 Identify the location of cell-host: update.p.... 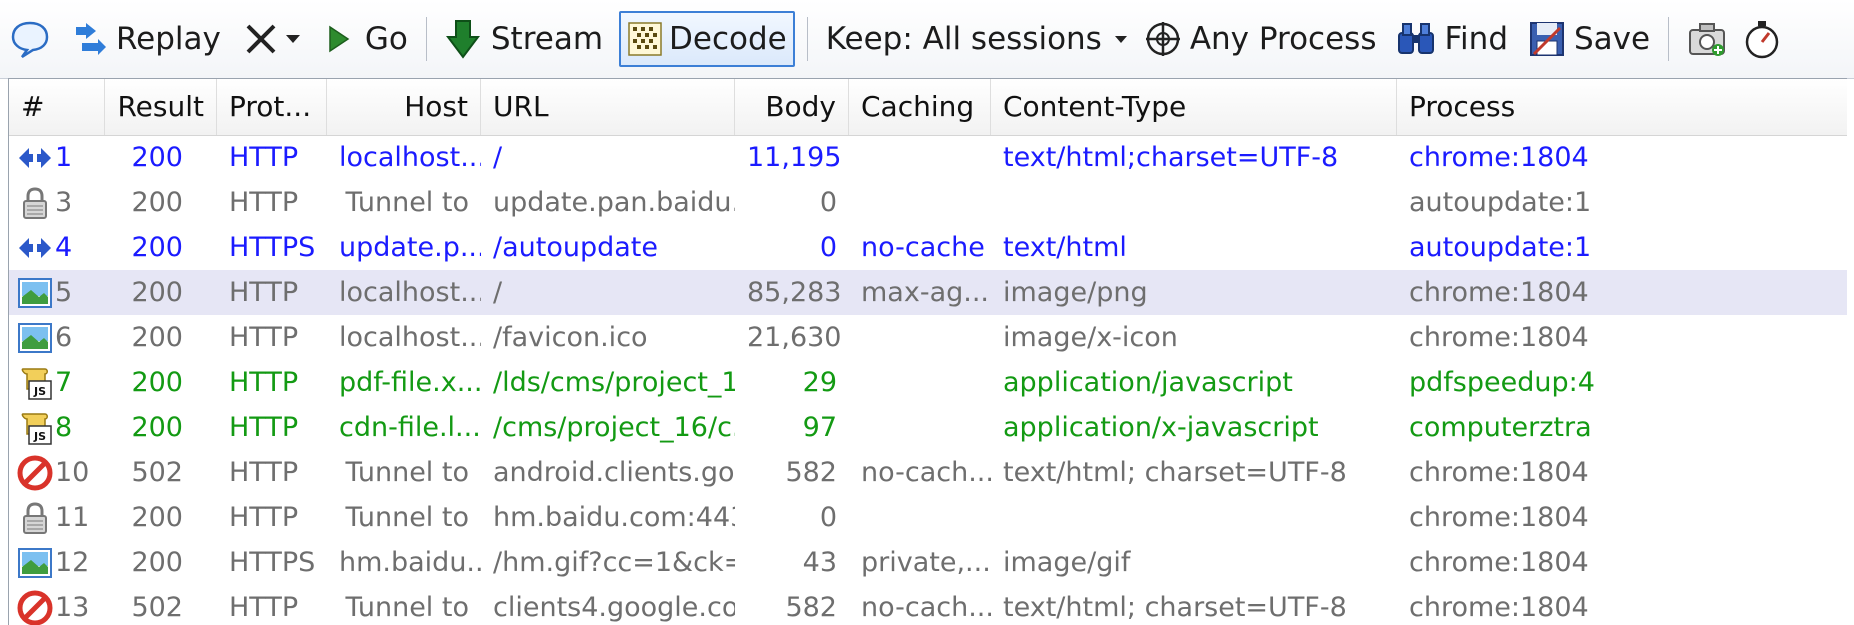
(410, 247).